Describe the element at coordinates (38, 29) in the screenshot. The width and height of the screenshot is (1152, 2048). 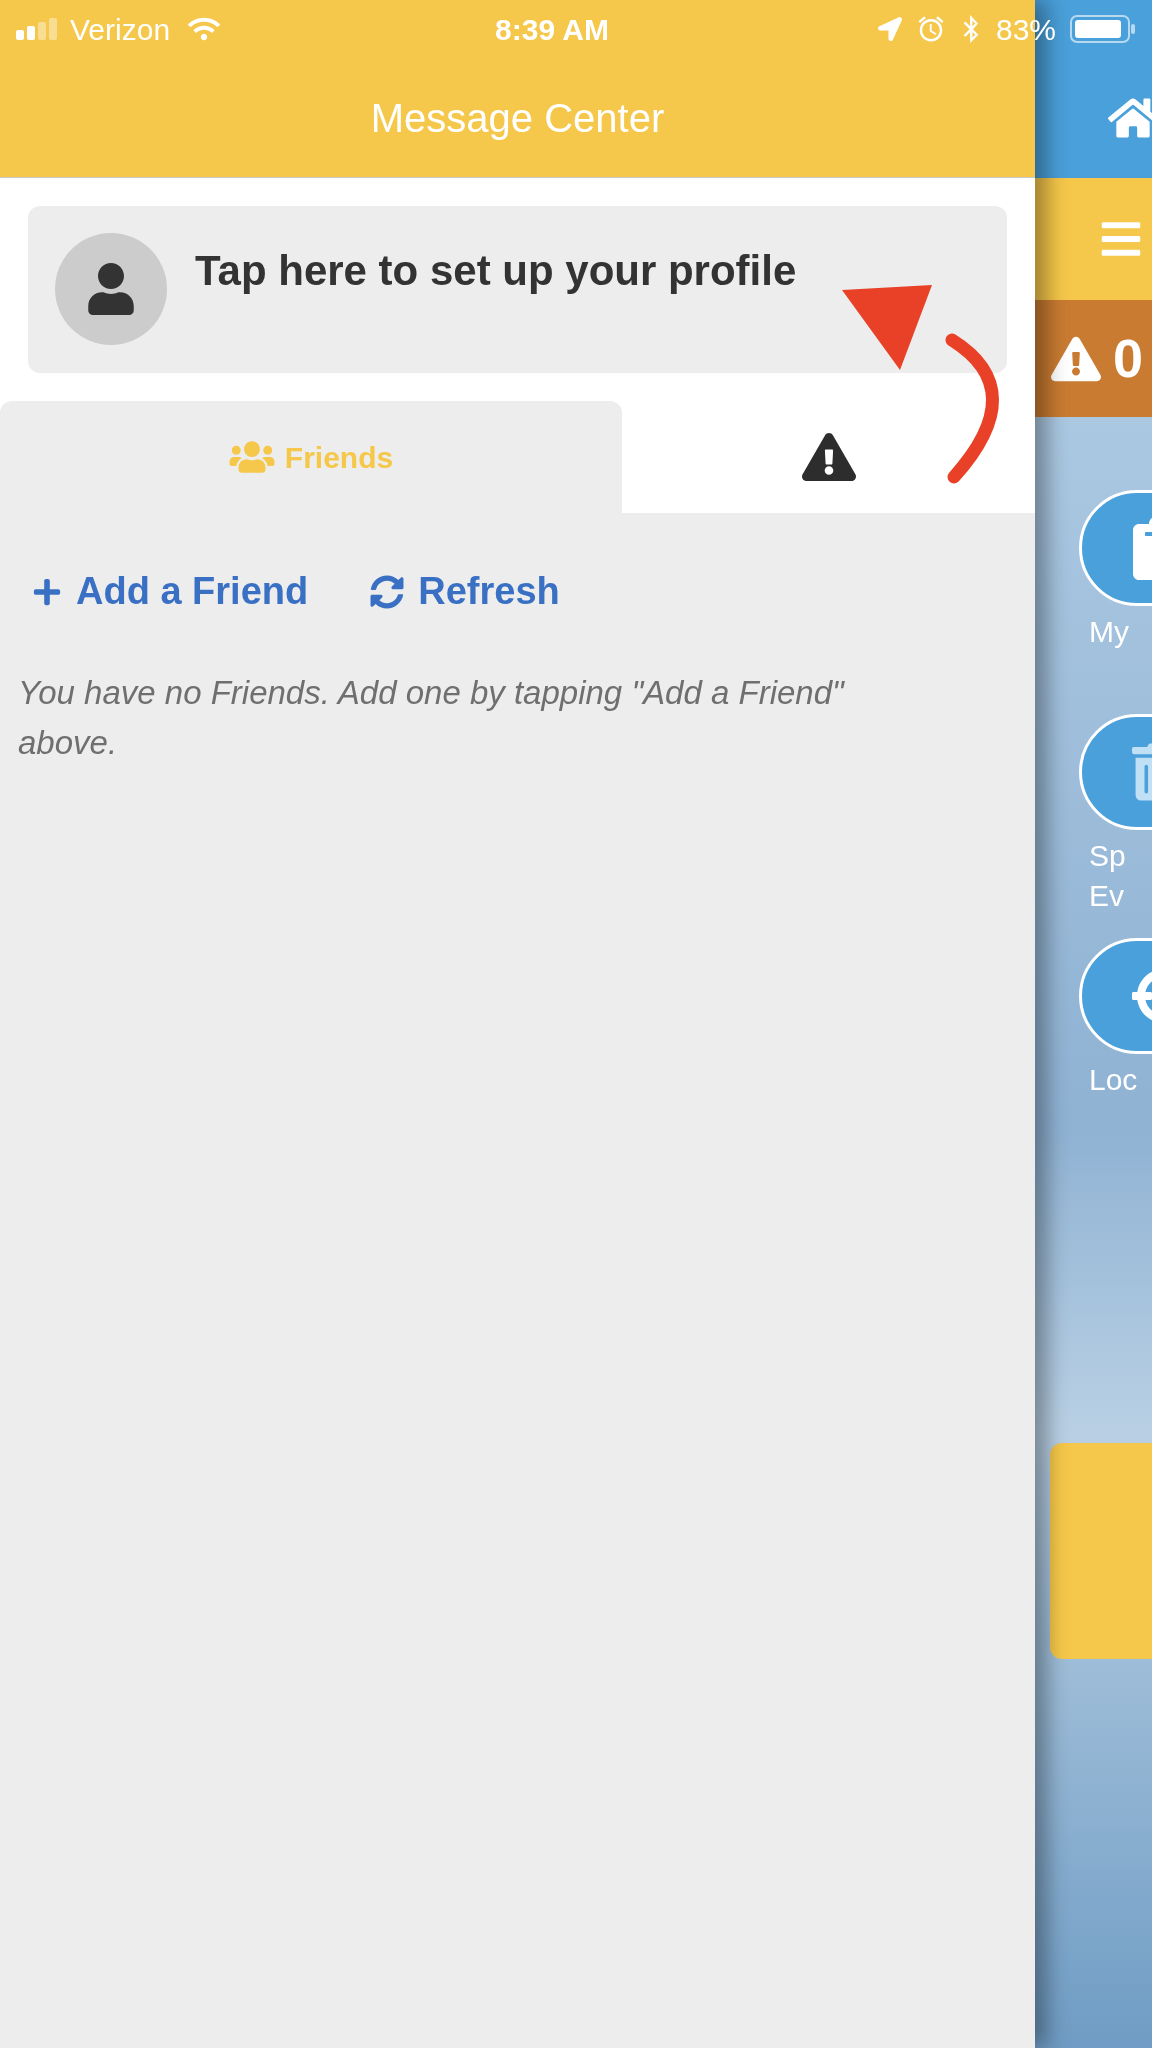
I see `signal-icon` at that location.